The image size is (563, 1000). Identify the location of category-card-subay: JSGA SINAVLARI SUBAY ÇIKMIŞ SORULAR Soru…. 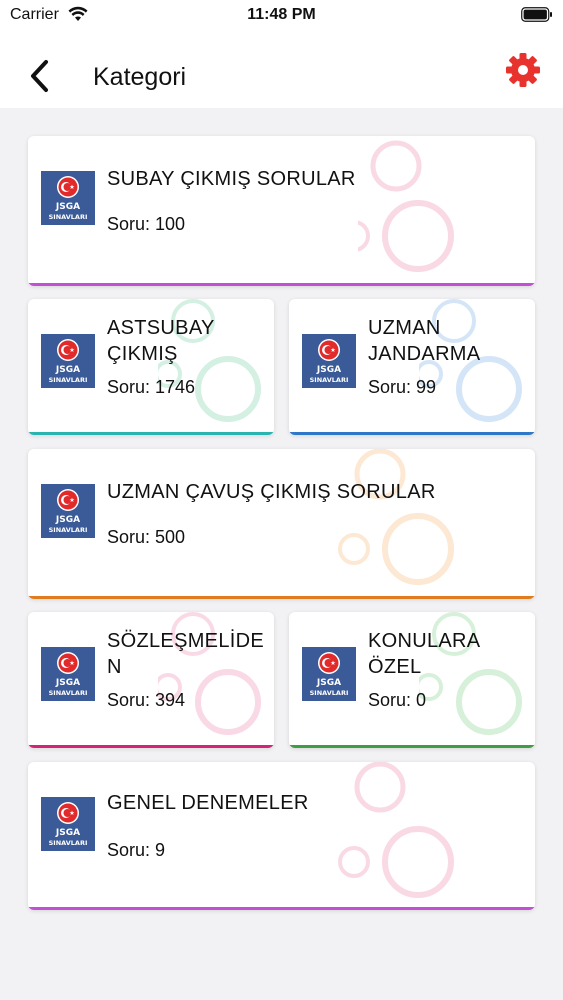
(281, 211).